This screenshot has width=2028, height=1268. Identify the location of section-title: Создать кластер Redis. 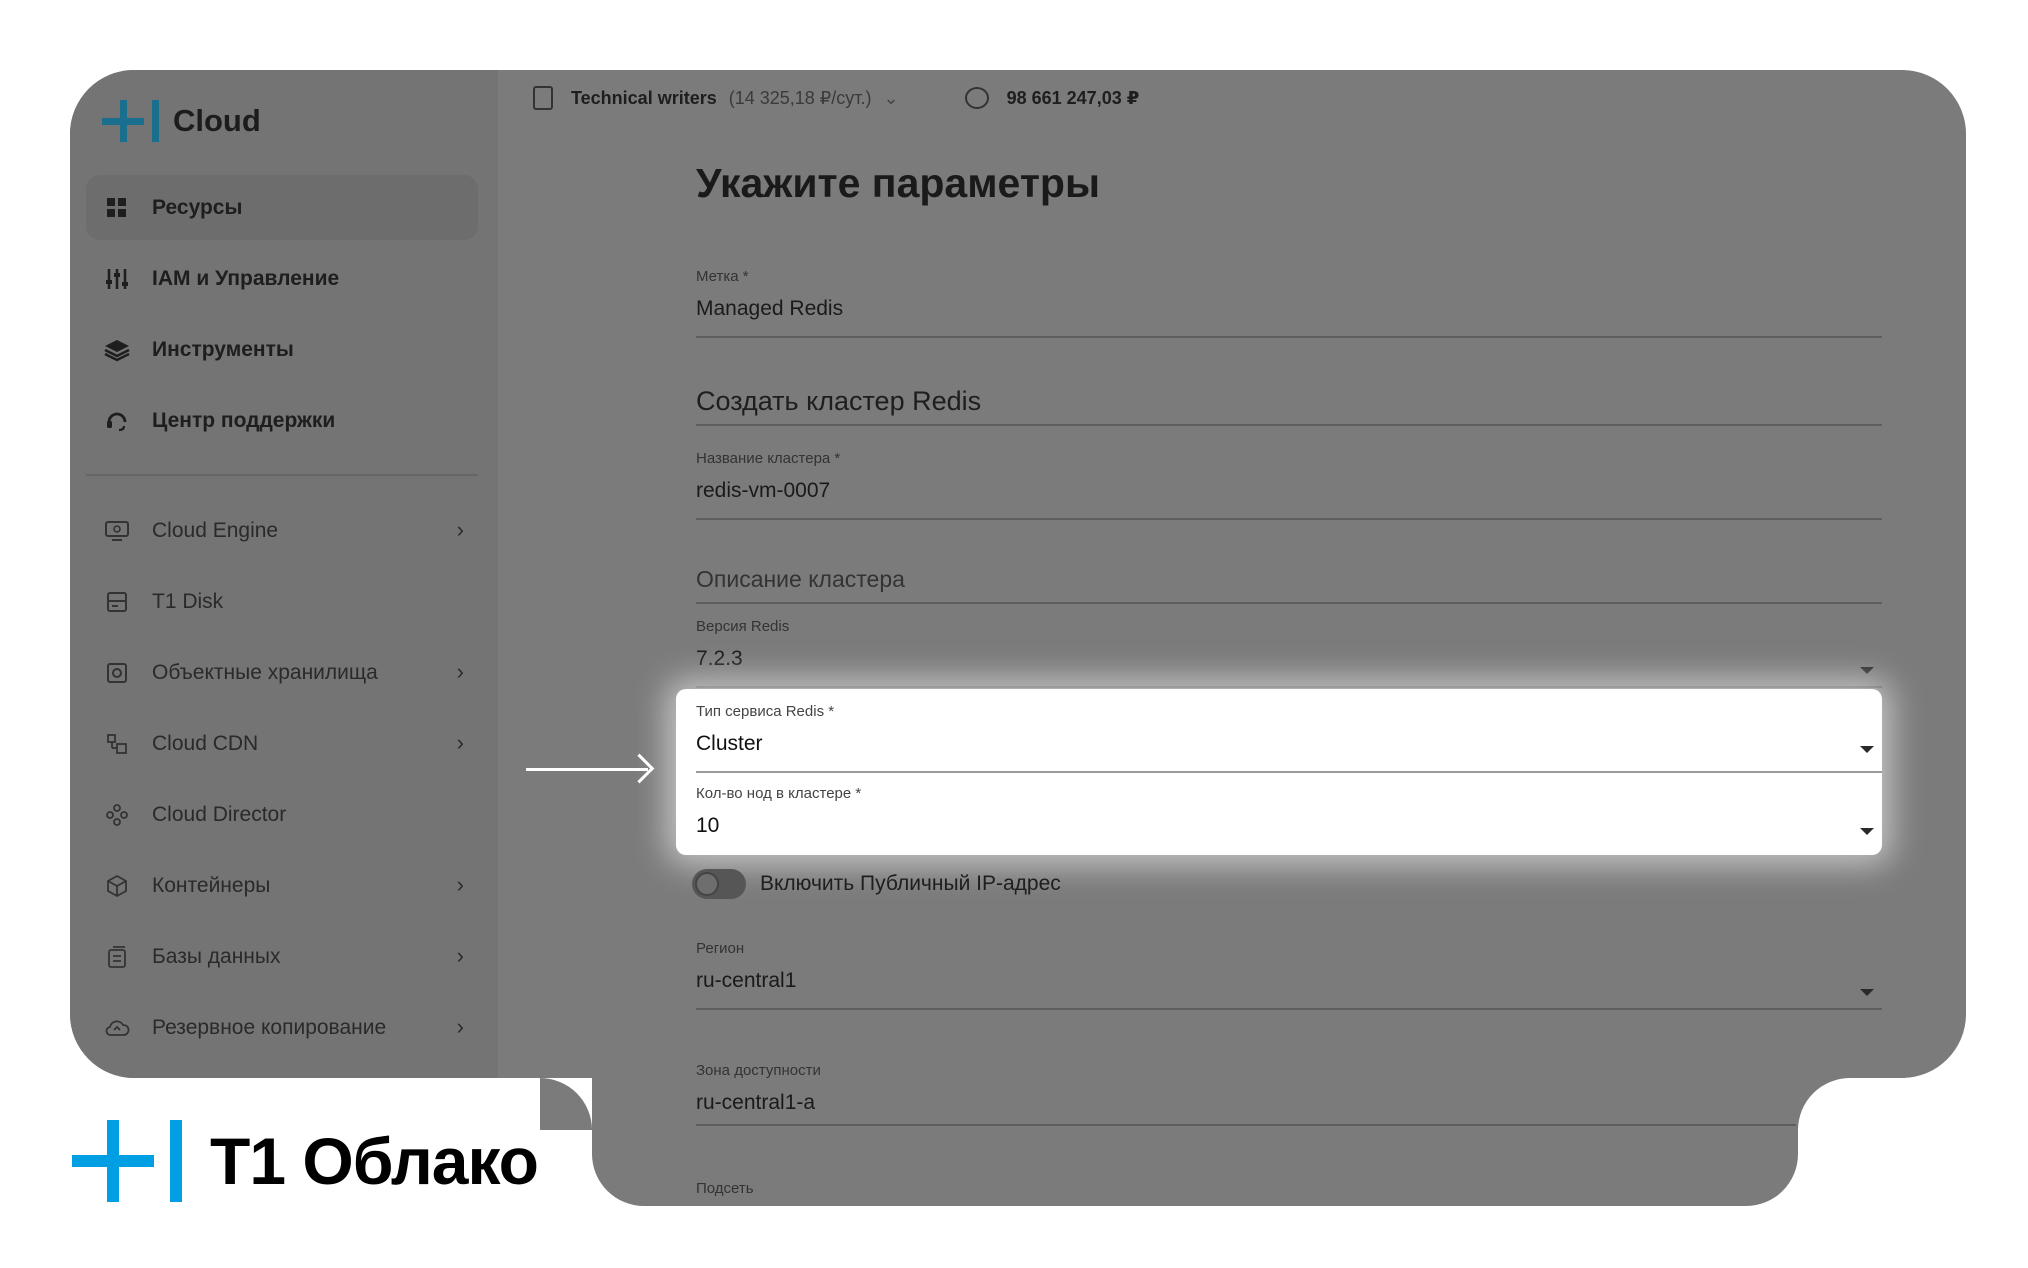
(839, 401).